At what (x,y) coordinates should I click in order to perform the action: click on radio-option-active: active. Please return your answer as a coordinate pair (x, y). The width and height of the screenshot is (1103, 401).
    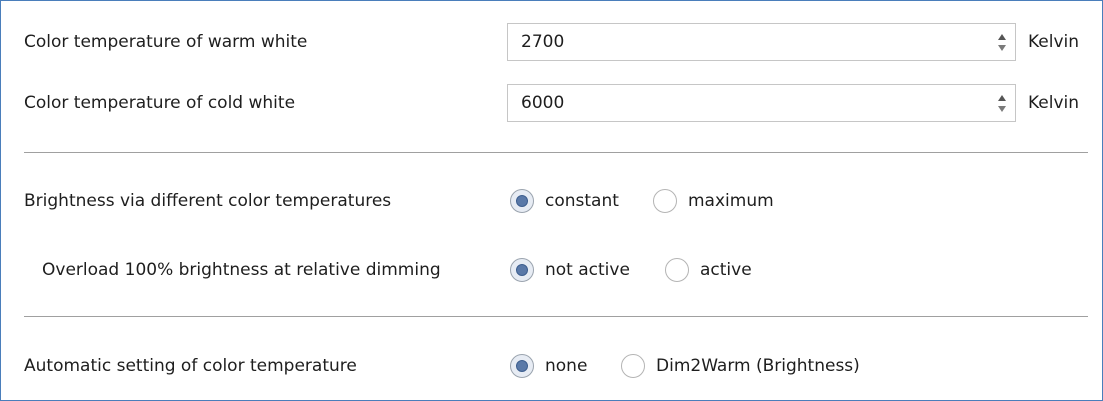
    Looking at the image, I should click on (708, 270).